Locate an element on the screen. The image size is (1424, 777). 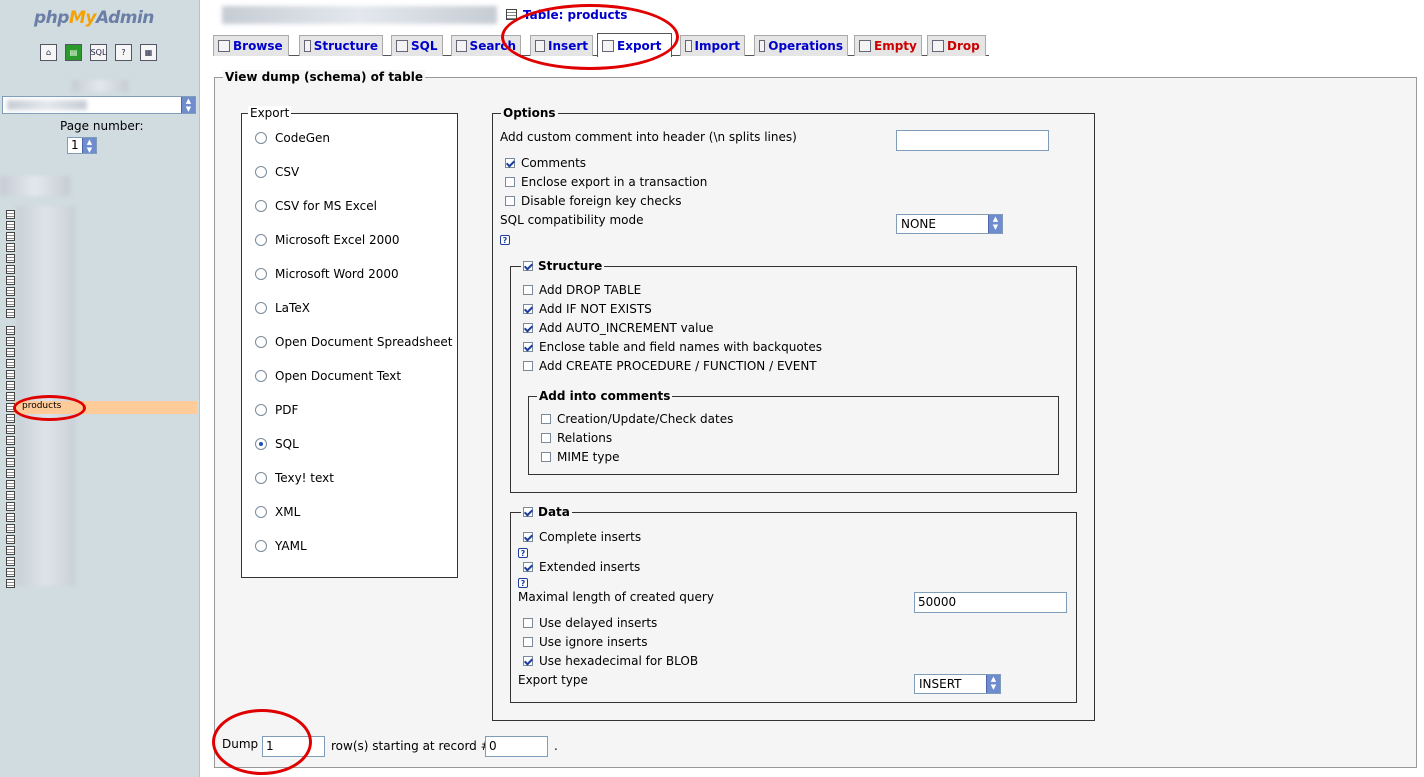
create-procedure-option: Add CREATE PROCEDURE / FUNCTION / EVENT is located at coordinates (670, 366).